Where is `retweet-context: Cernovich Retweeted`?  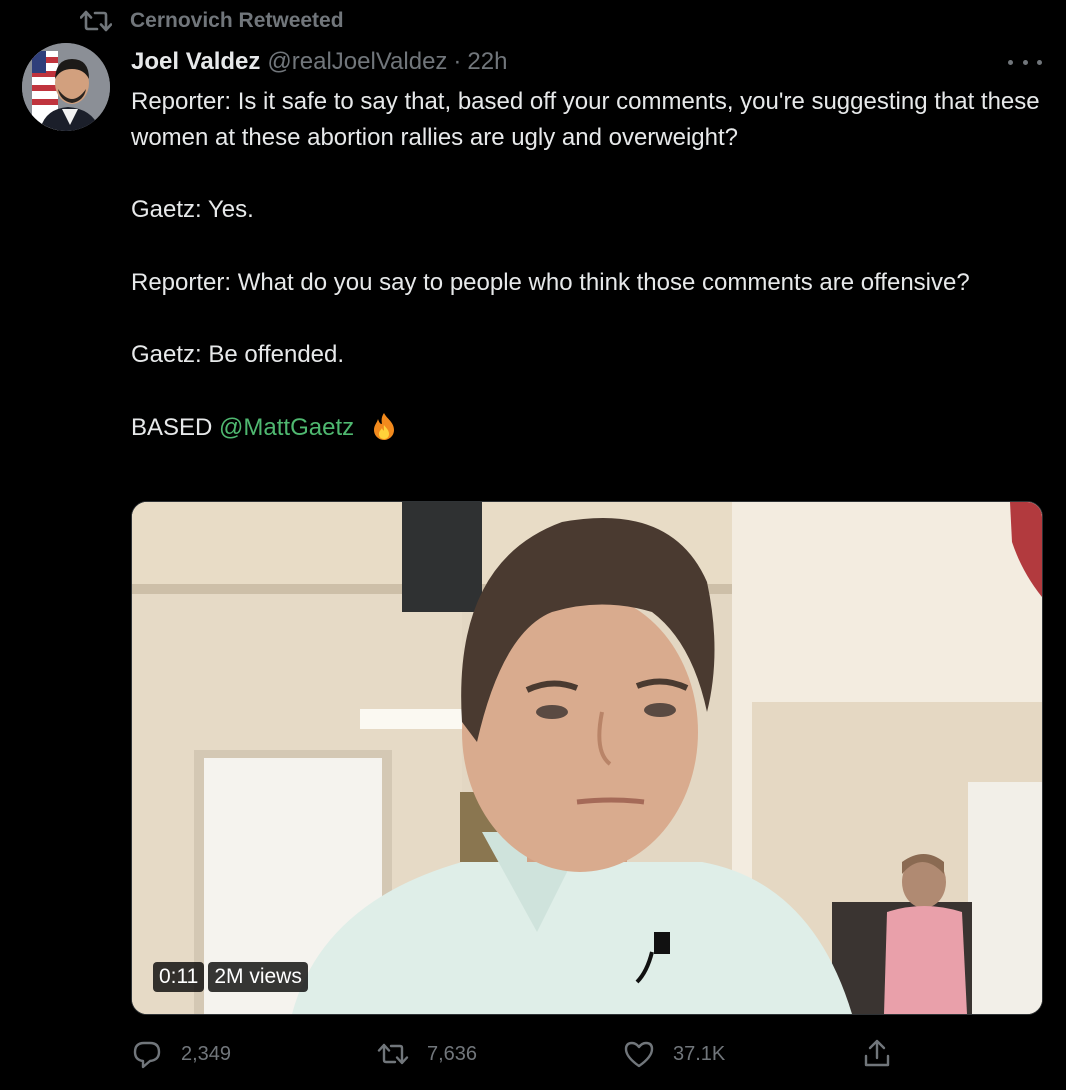
retweet-context: Cernovich Retweeted is located at coordinates (212, 21).